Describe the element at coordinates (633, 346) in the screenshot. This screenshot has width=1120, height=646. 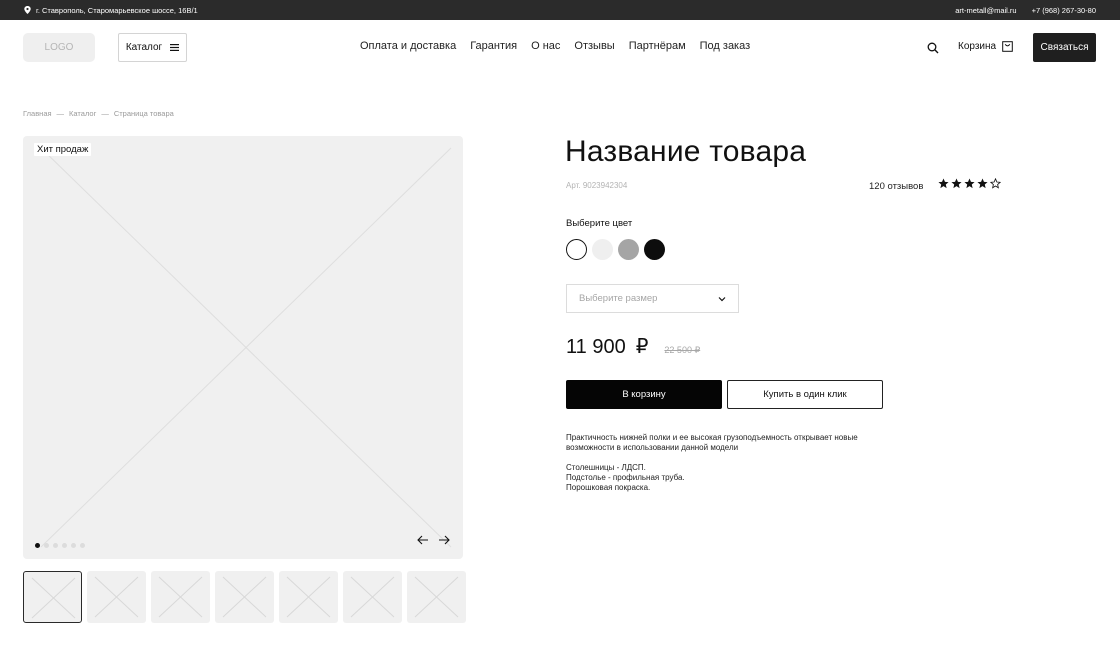
I see `price-block: 11 900 ₽ 22 500 ₽` at that location.